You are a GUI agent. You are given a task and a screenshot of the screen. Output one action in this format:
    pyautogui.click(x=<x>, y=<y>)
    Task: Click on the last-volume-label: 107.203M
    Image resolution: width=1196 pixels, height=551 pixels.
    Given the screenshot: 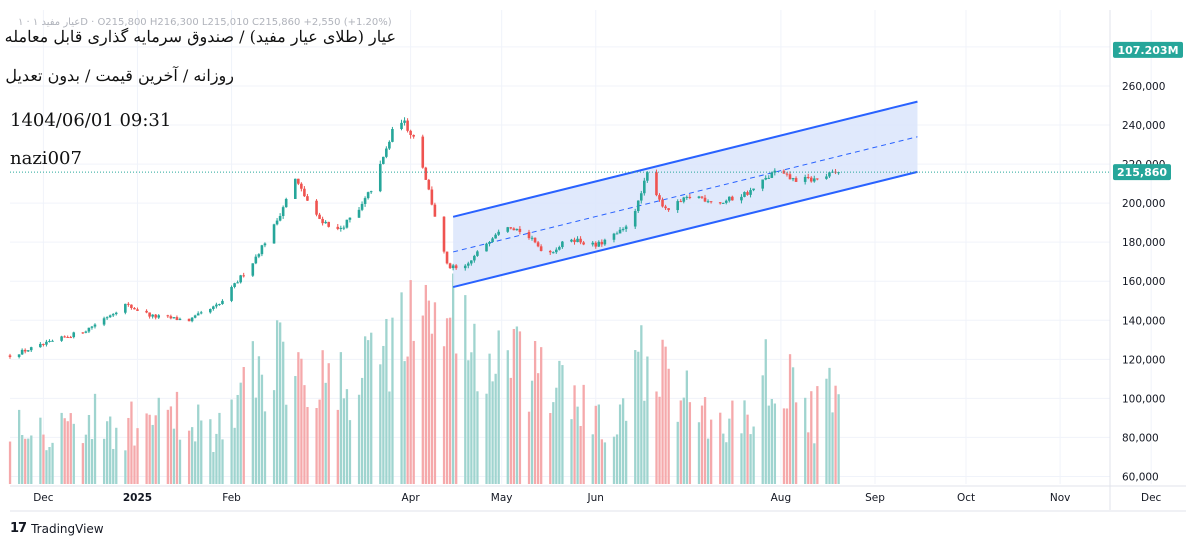 What is the action you would take?
    pyautogui.click(x=1147, y=50)
    